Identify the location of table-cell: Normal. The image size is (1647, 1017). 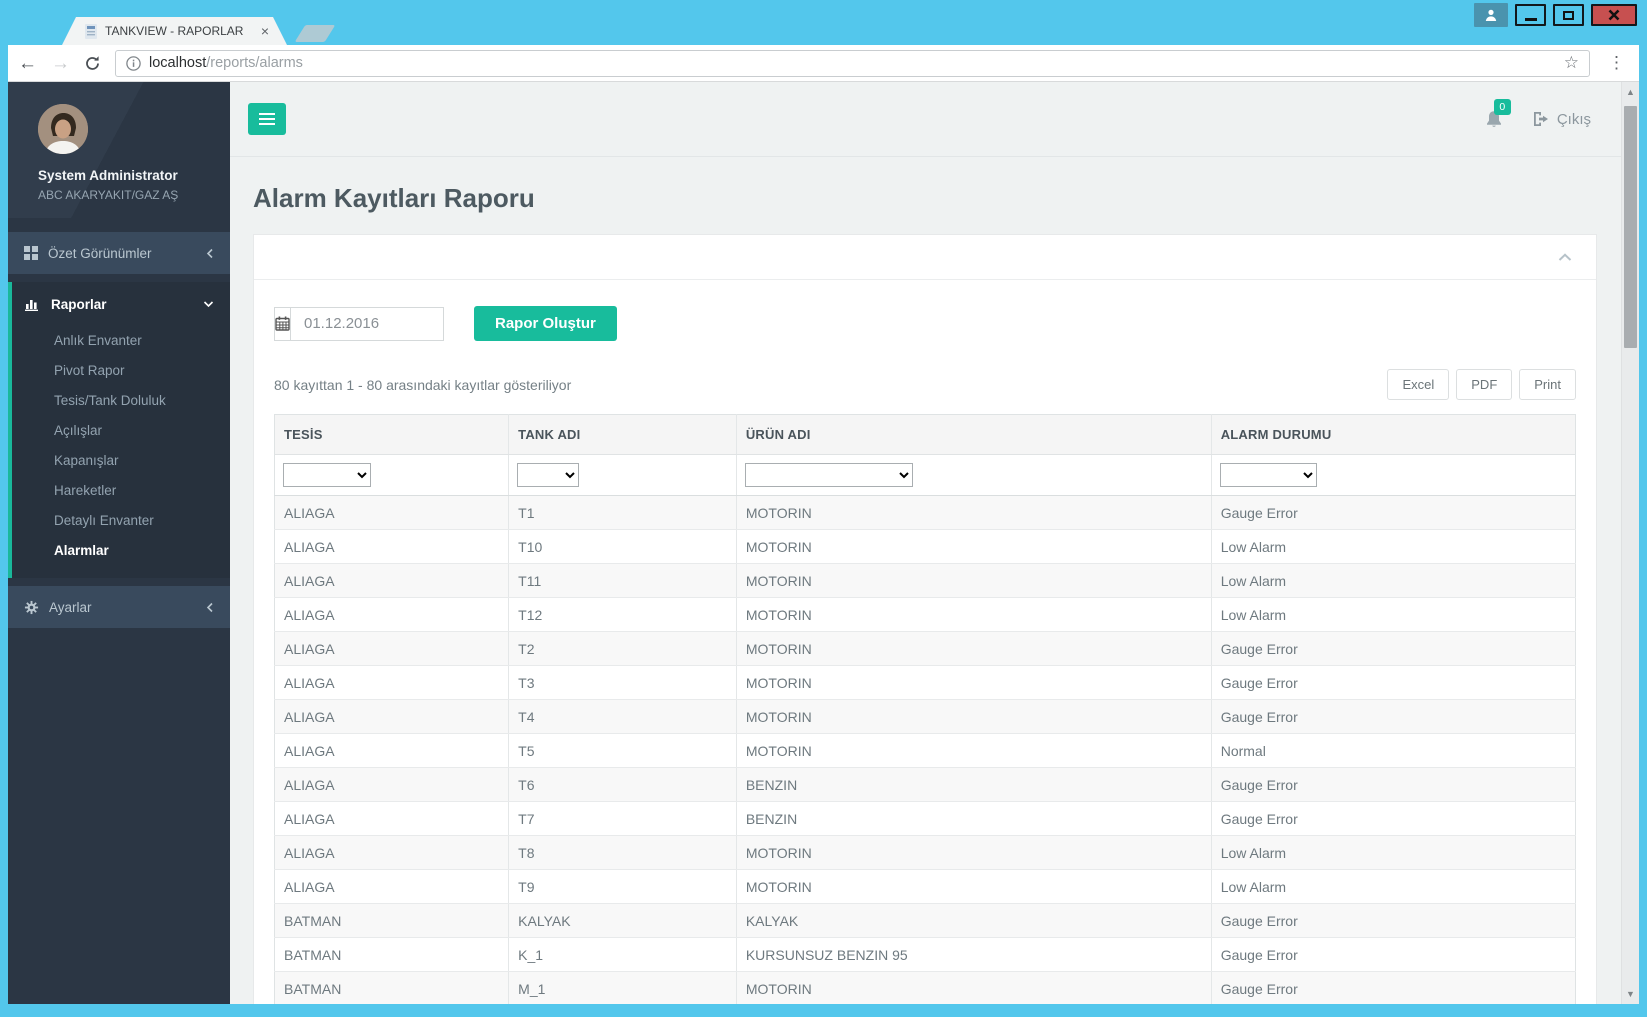
(1393, 750).